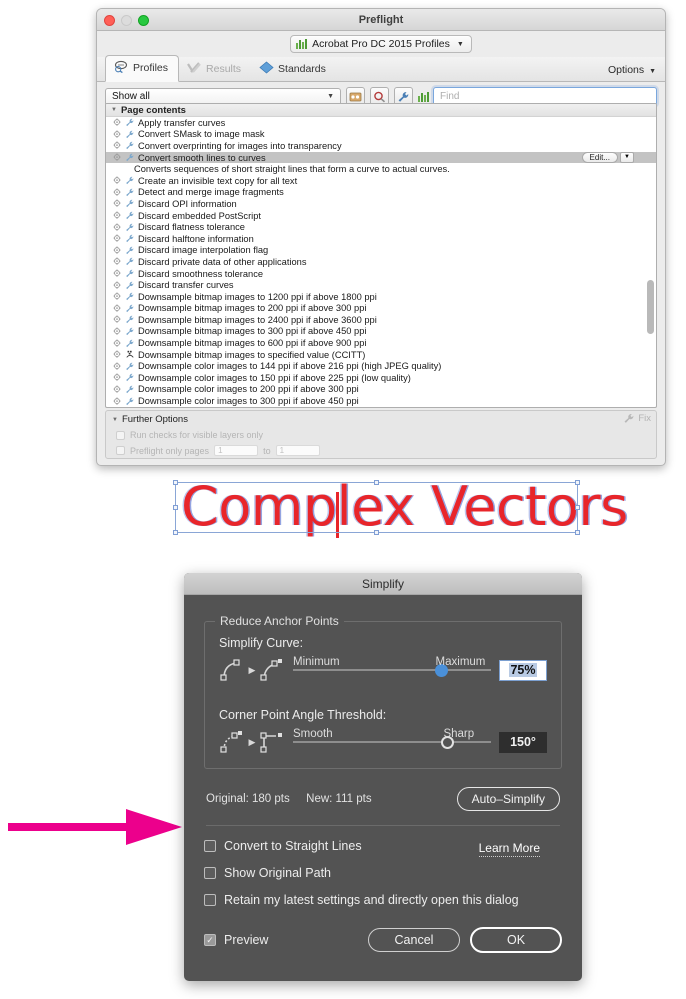  I want to click on profile-list-item: Discard image interpolation flag, so click(381, 251).